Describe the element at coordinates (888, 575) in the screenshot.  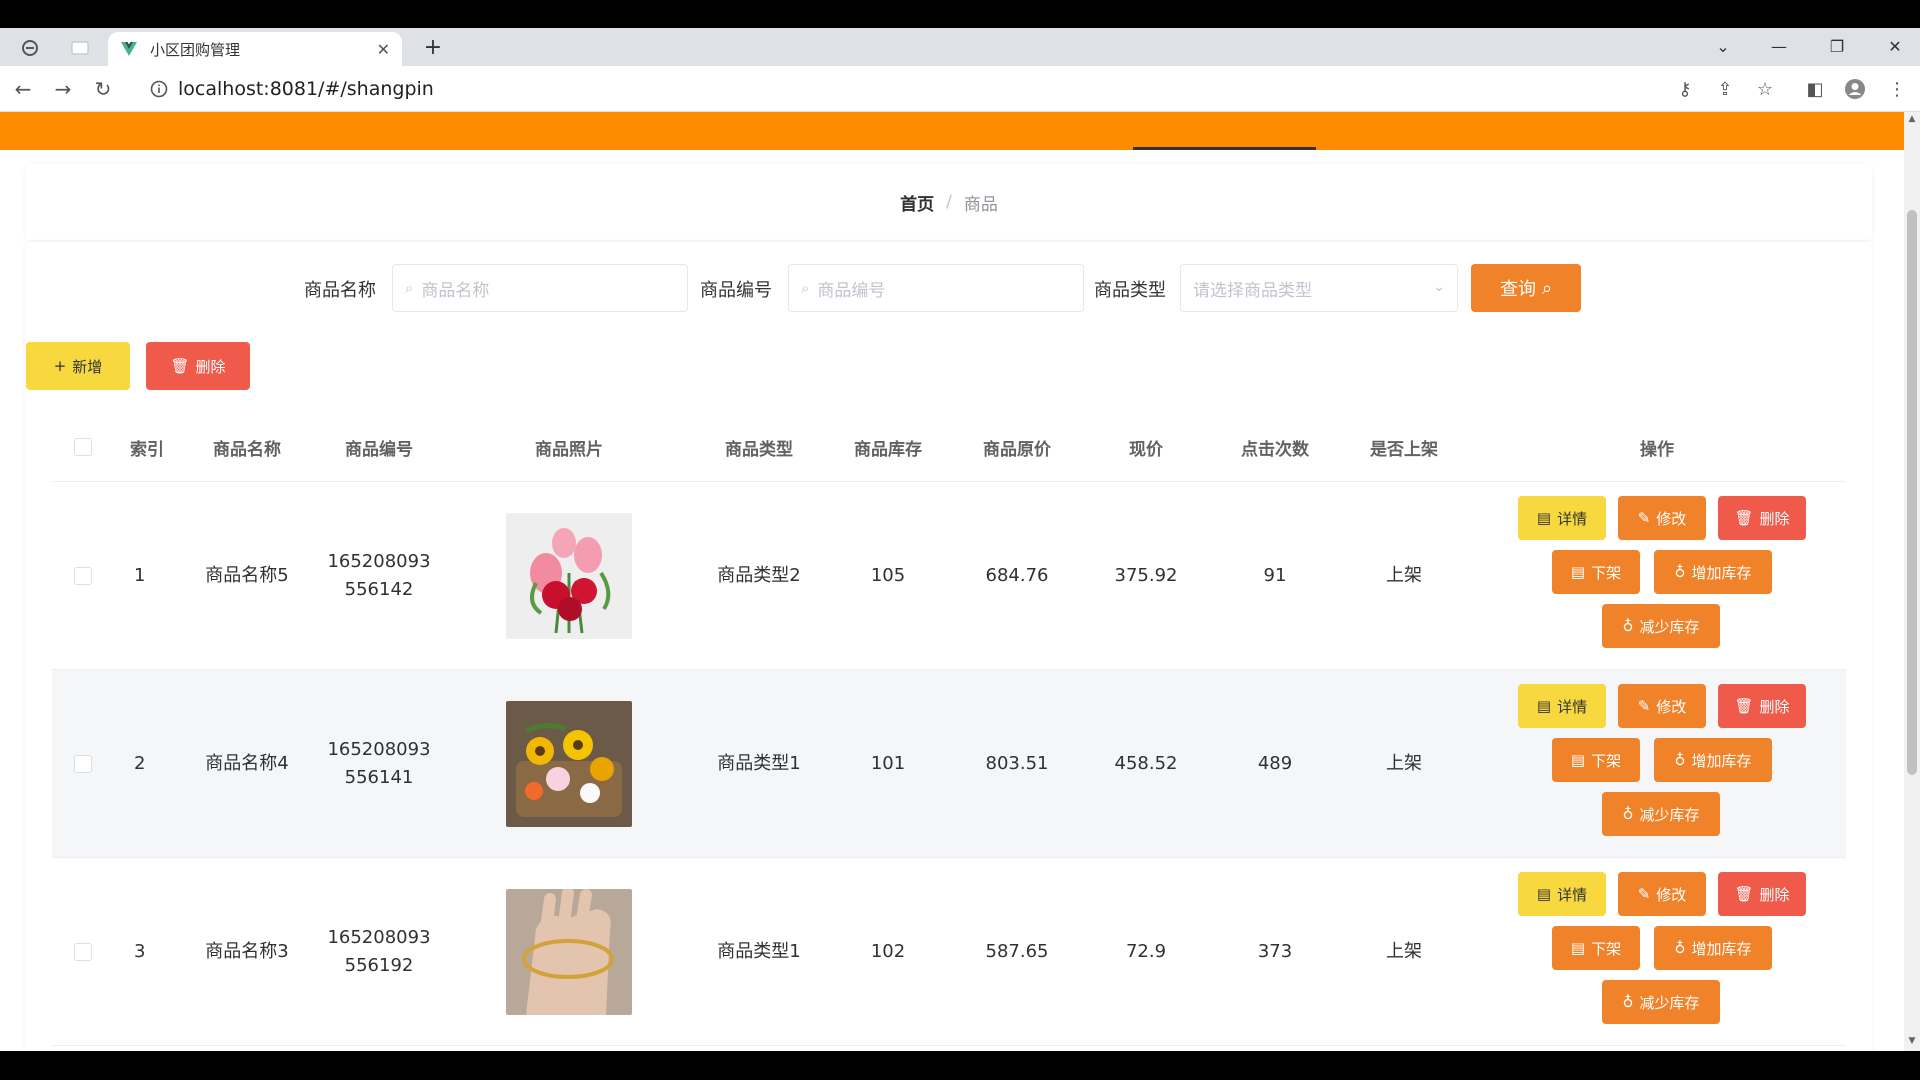
I see `row-stock: 105` at that location.